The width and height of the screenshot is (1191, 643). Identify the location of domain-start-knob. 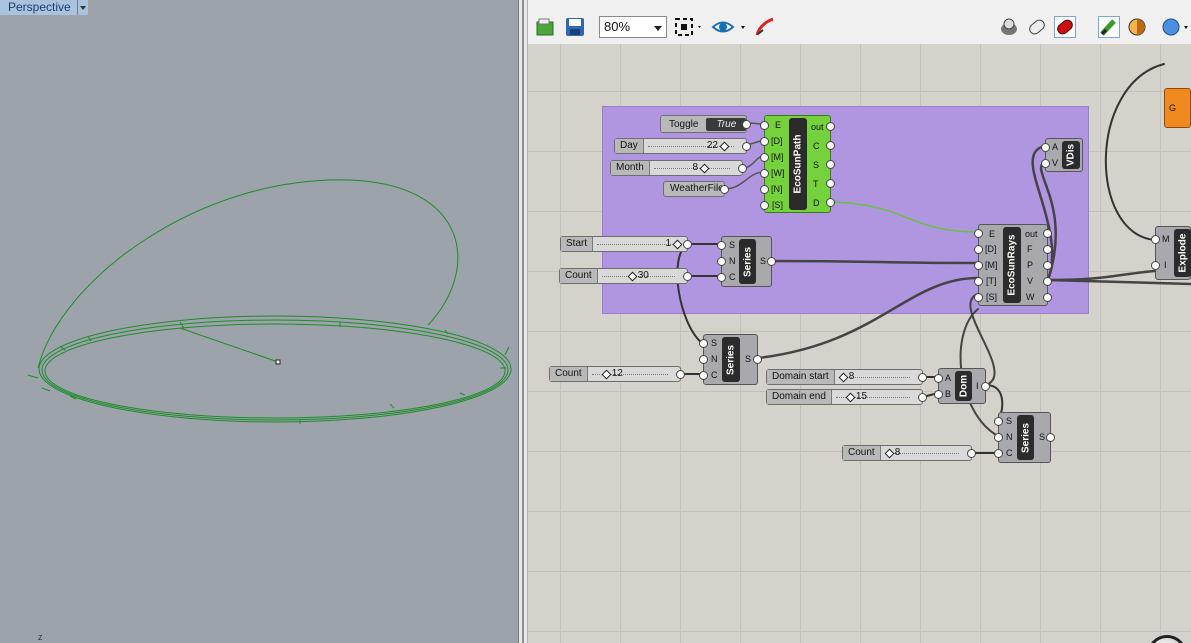
(843, 377).